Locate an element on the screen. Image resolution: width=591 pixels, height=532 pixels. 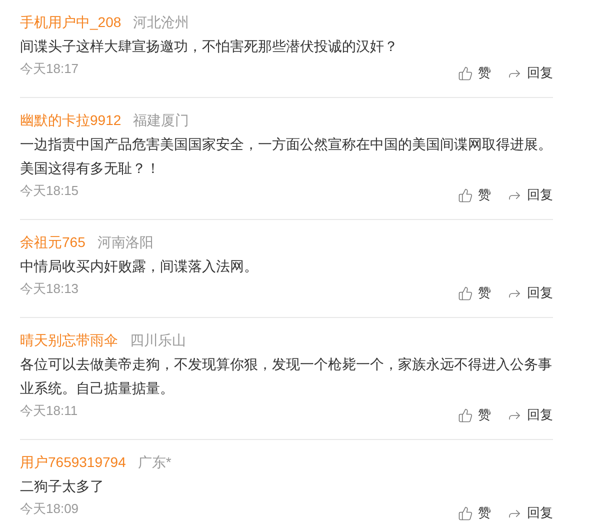
comment-time: 今天18:09 is located at coordinates (49, 509).